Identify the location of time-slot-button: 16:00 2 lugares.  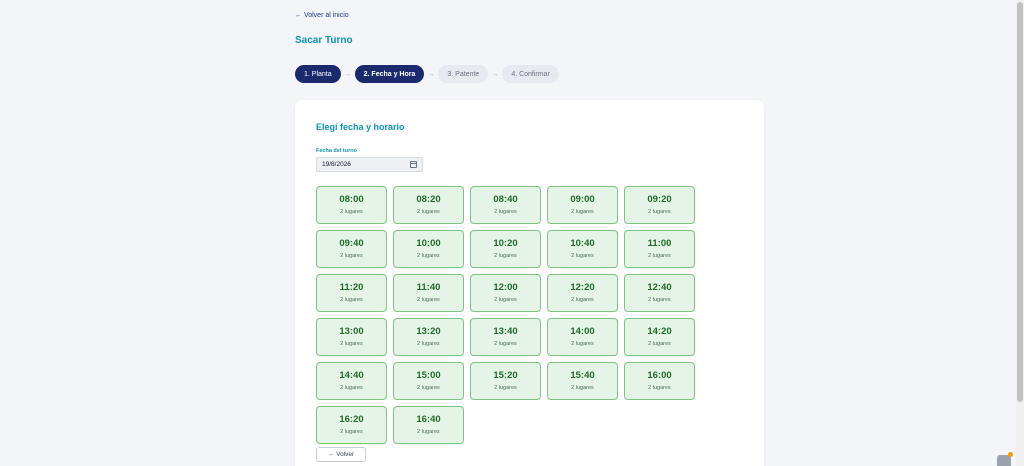
(659, 381).